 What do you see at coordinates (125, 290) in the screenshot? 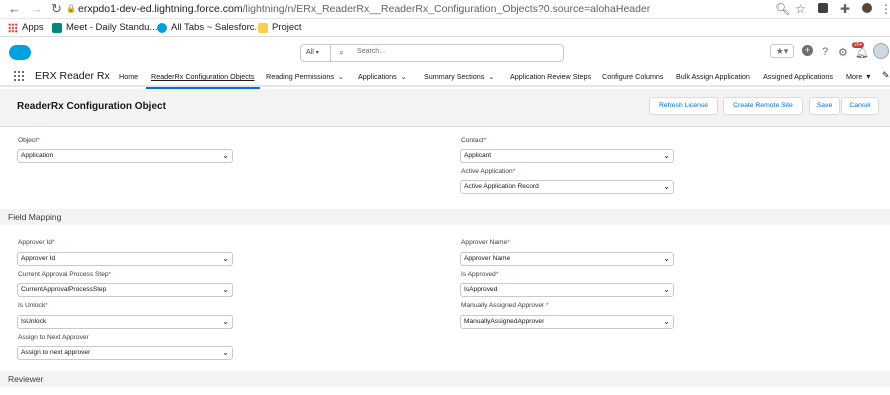
I see `current-approval-step-select: CurrentApprovalProcessStep ⌄` at bounding box center [125, 290].